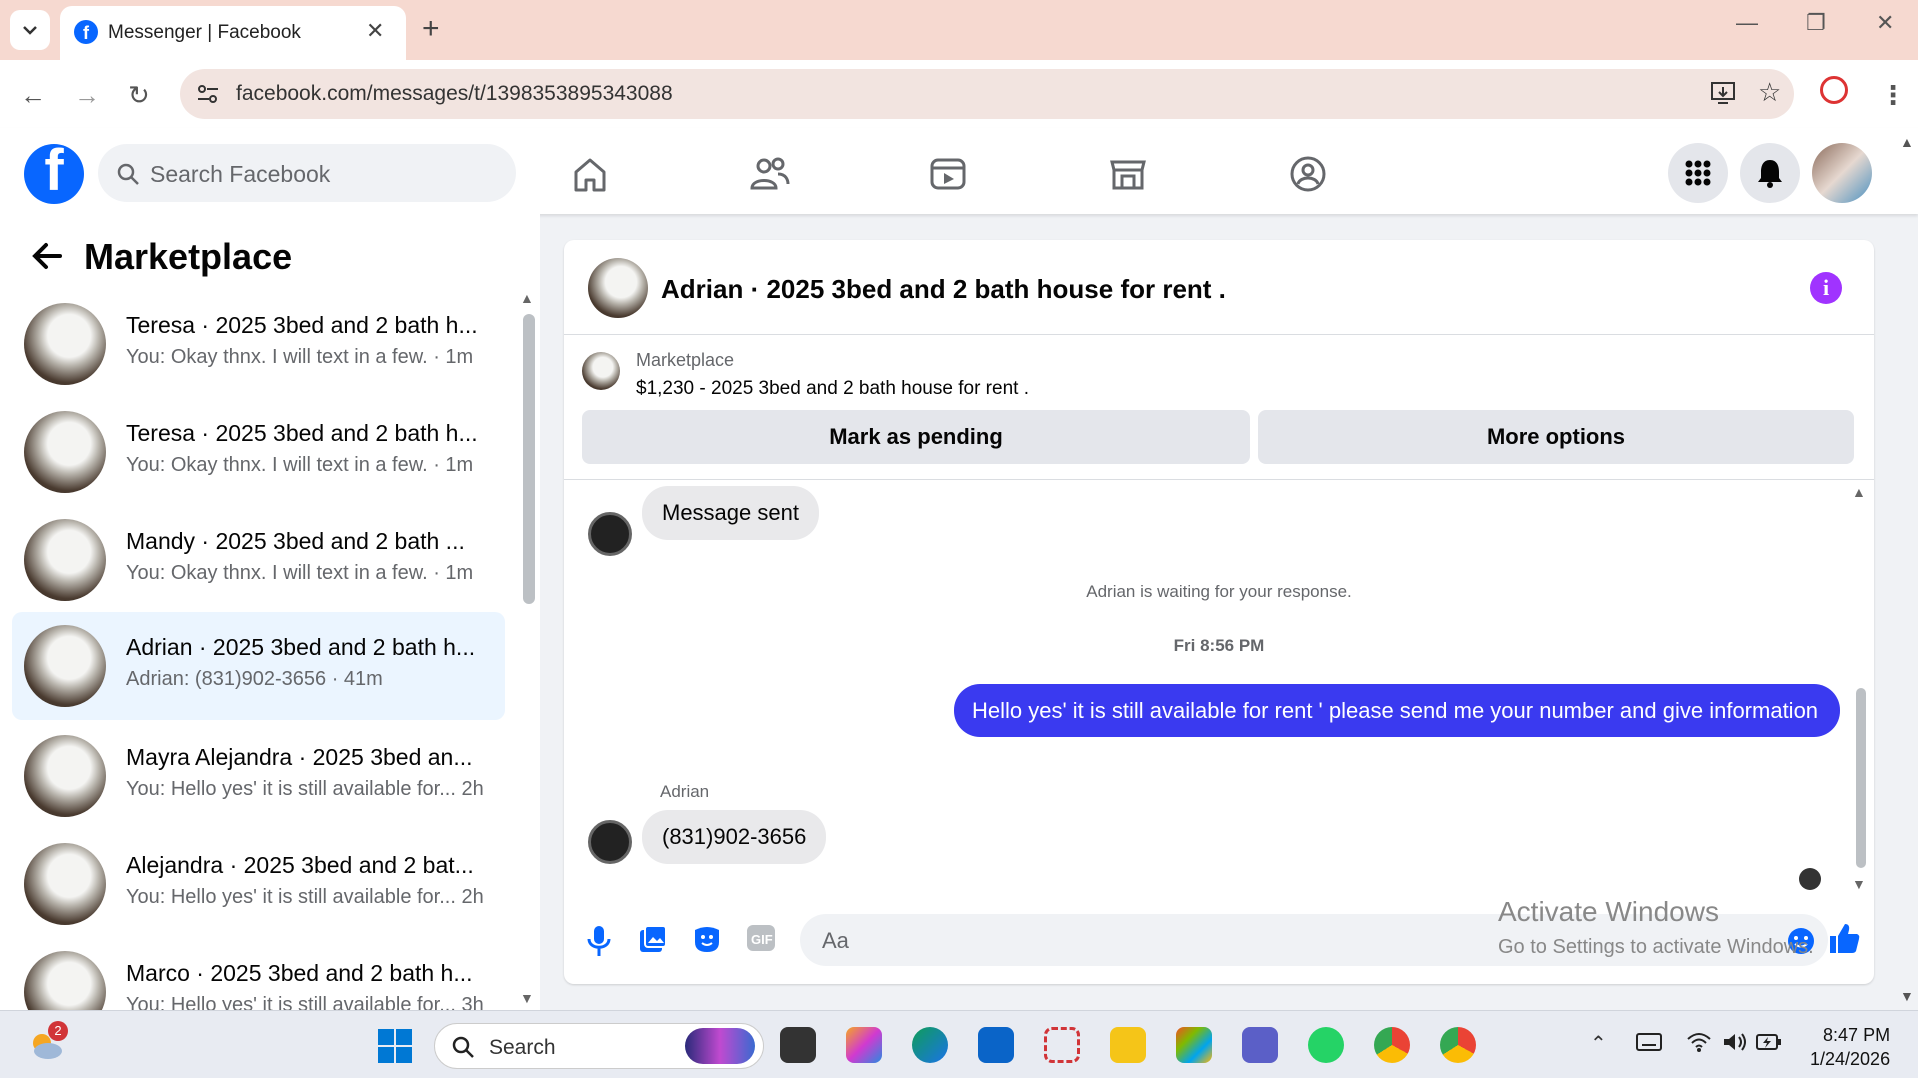 This screenshot has width=1918, height=1078. I want to click on account-avatar, so click(1842, 173).